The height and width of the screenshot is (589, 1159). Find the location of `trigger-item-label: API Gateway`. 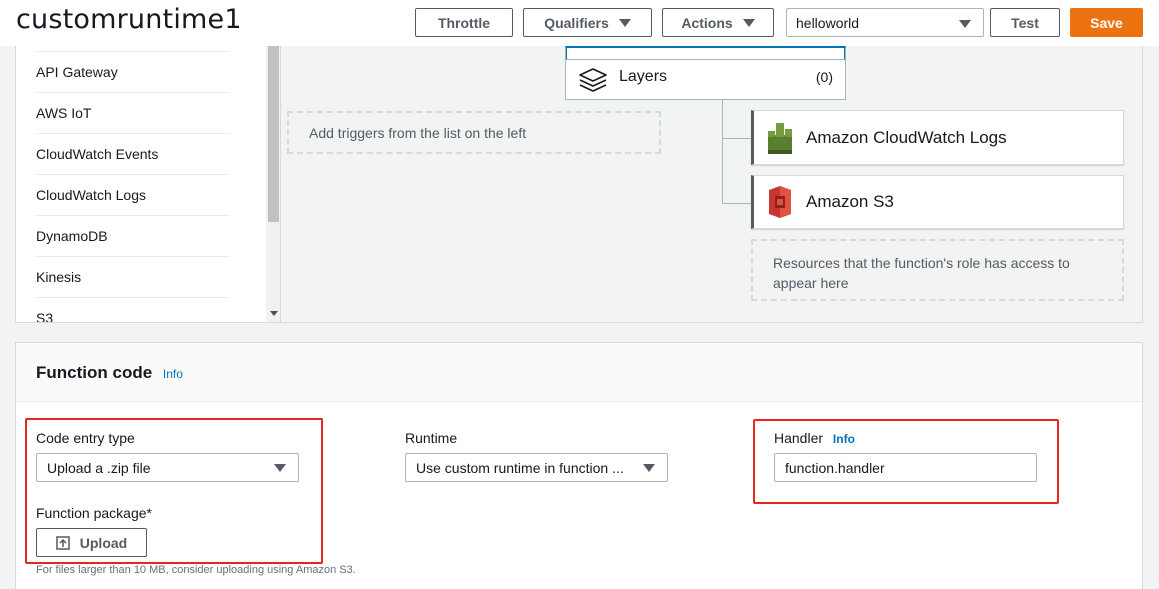

trigger-item-label: API Gateway is located at coordinates (77, 72).